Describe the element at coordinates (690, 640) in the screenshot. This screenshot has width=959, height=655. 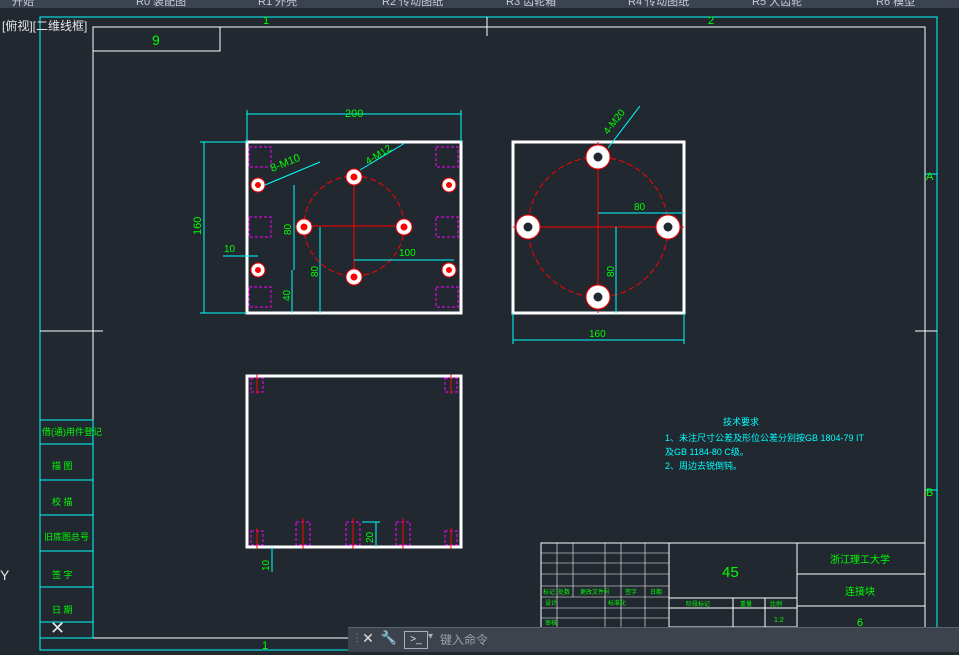
I see `command-input` at that location.